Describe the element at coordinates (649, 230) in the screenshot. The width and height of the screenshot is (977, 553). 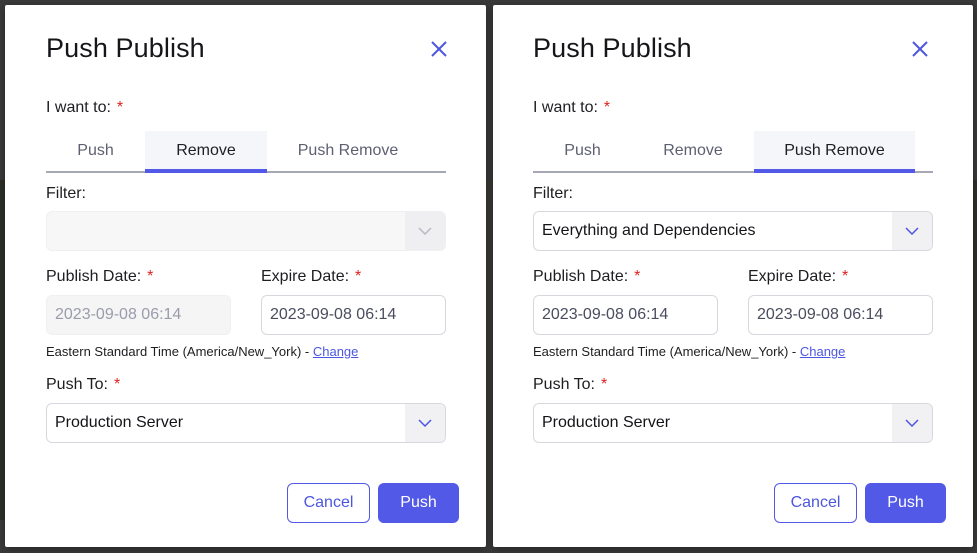
I see `filter-value: Everything and Dependencies` at that location.